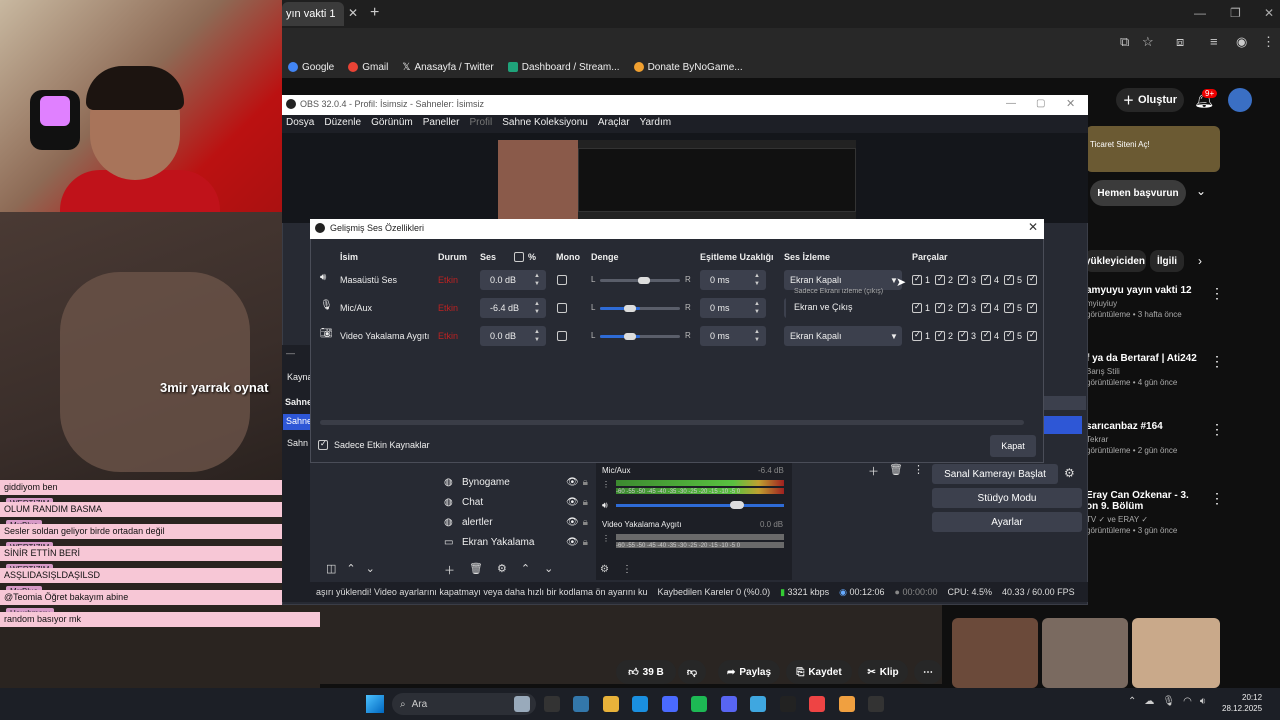  Describe the element at coordinates (522, 704) in the screenshot. I see `widget-icon` at that location.